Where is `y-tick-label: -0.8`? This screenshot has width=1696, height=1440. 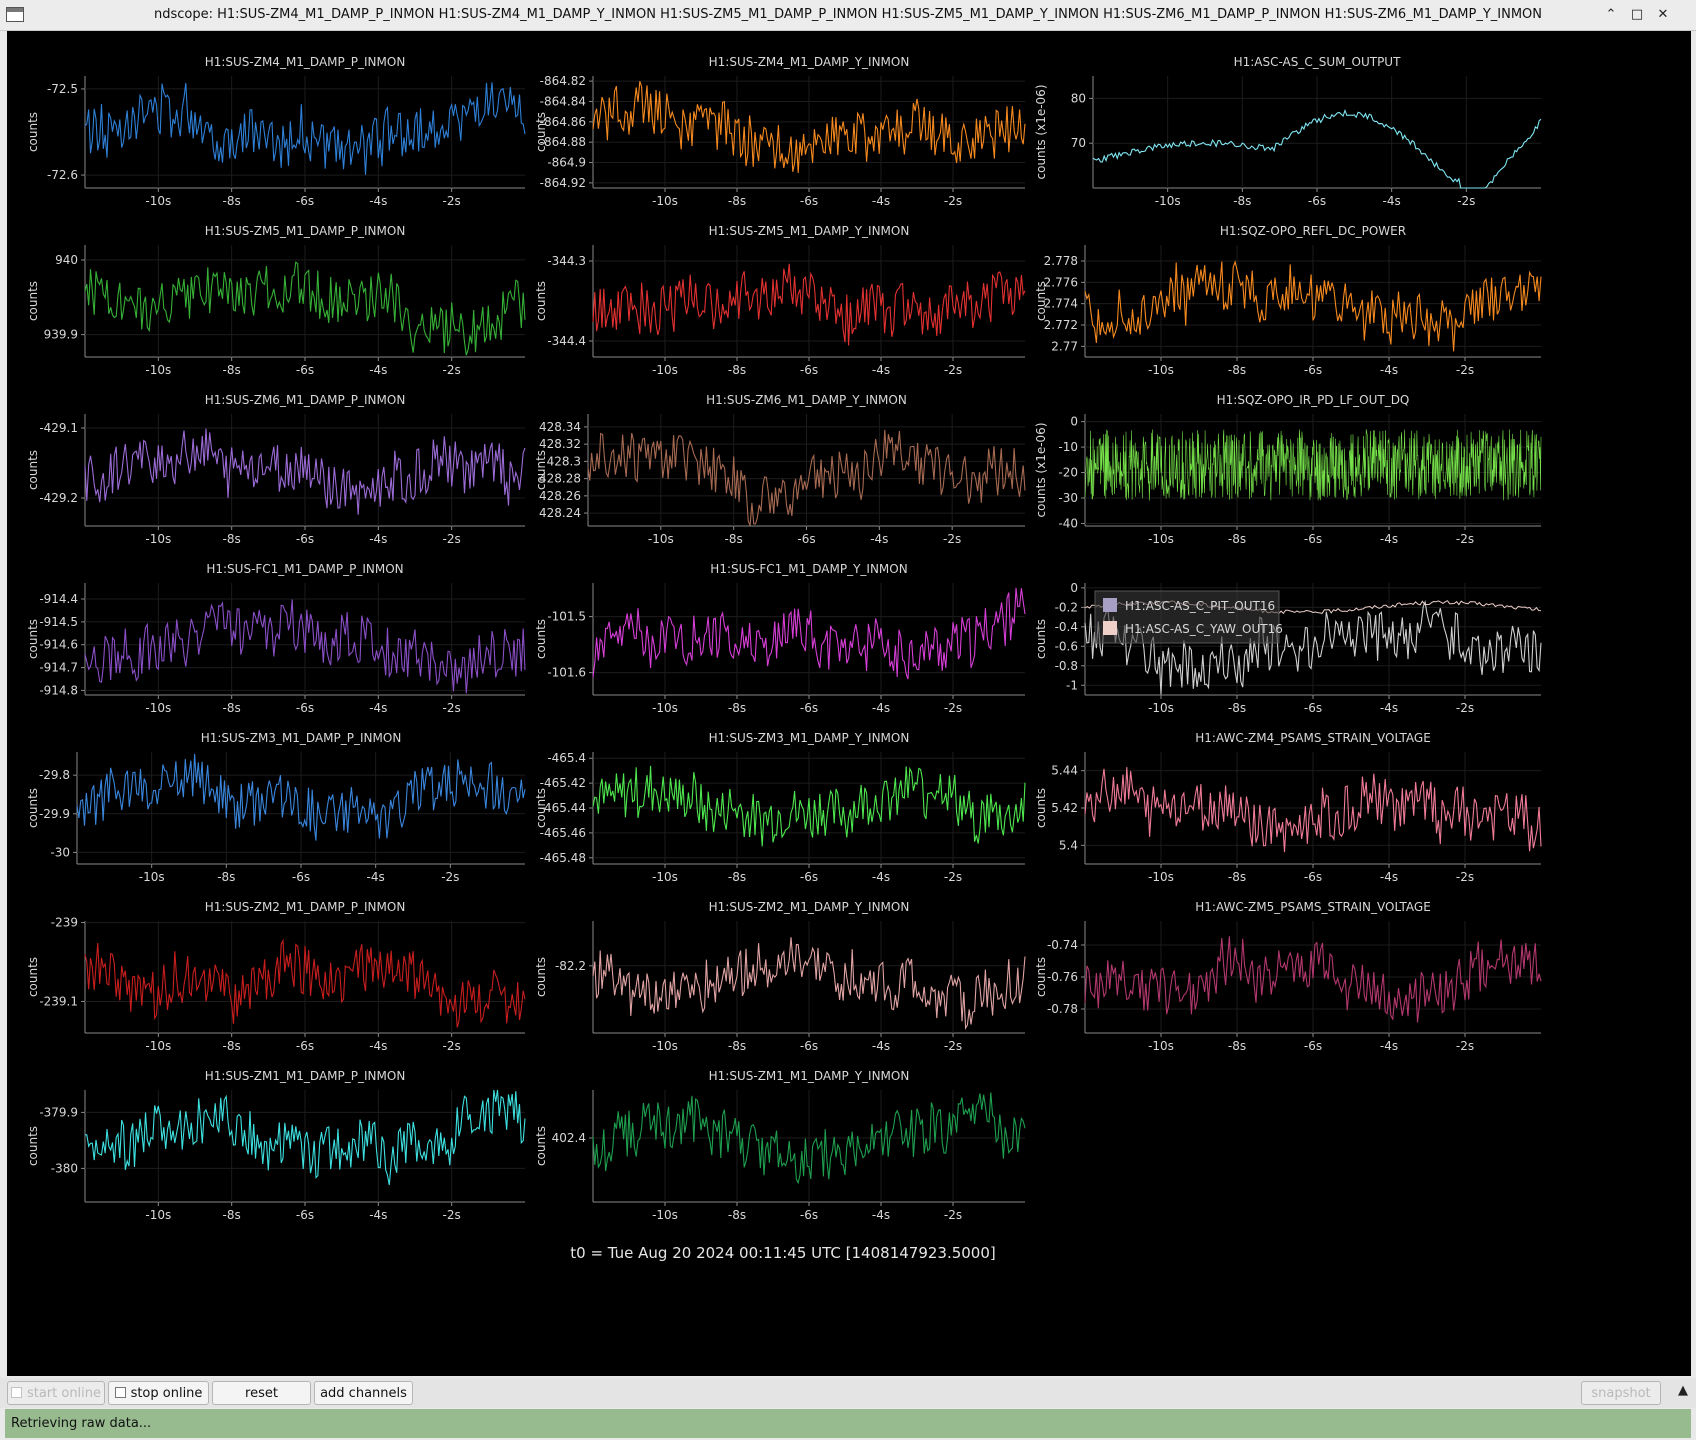 y-tick-label: -0.8 is located at coordinates (1066, 666).